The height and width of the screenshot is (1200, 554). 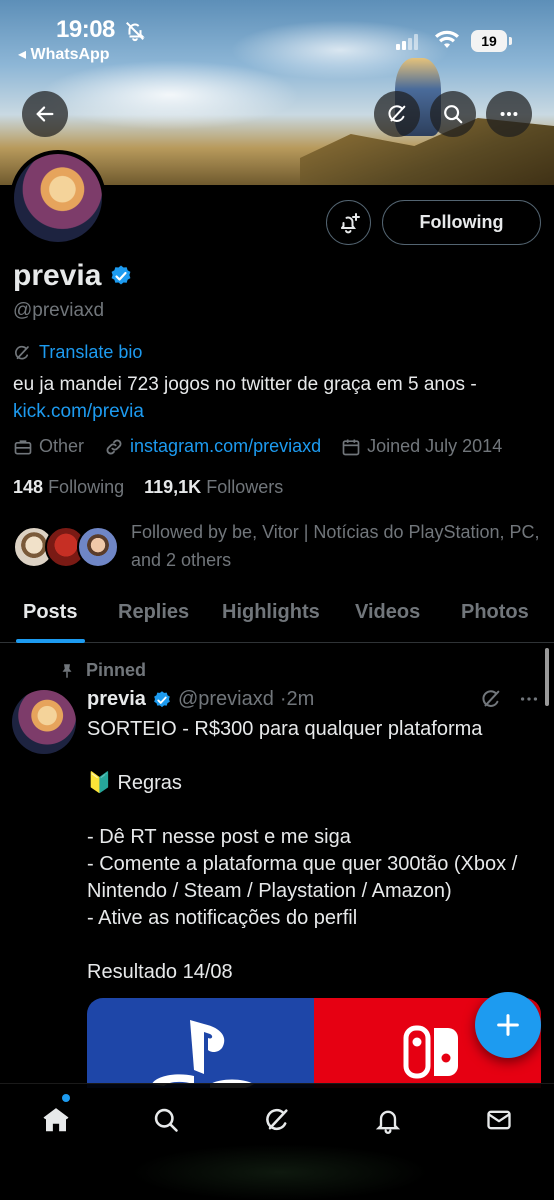 What do you see at coordinates (387, 612) in the screenshot?
I see `tab-videos: Videos` at bounding box center [387, 612].